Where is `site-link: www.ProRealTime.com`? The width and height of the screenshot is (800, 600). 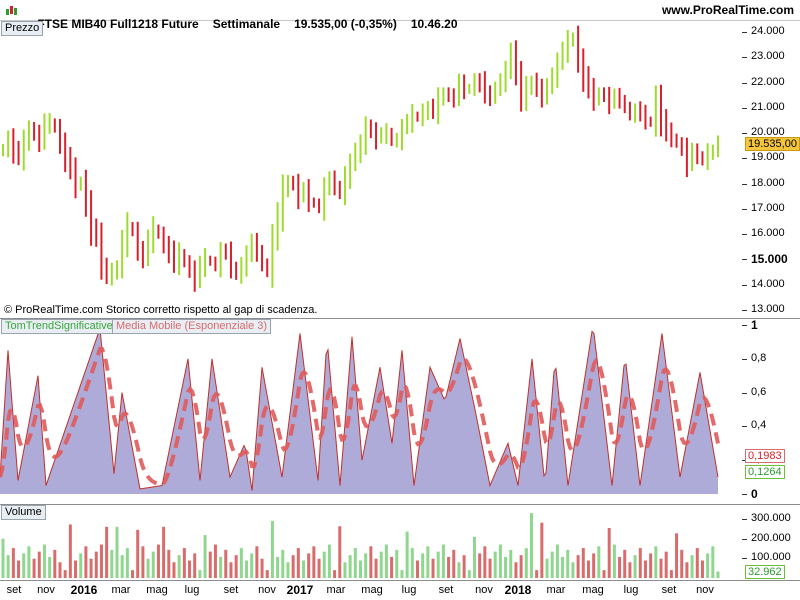
site-link: www.ProRealTime.com is located at coordinates (728, 10).